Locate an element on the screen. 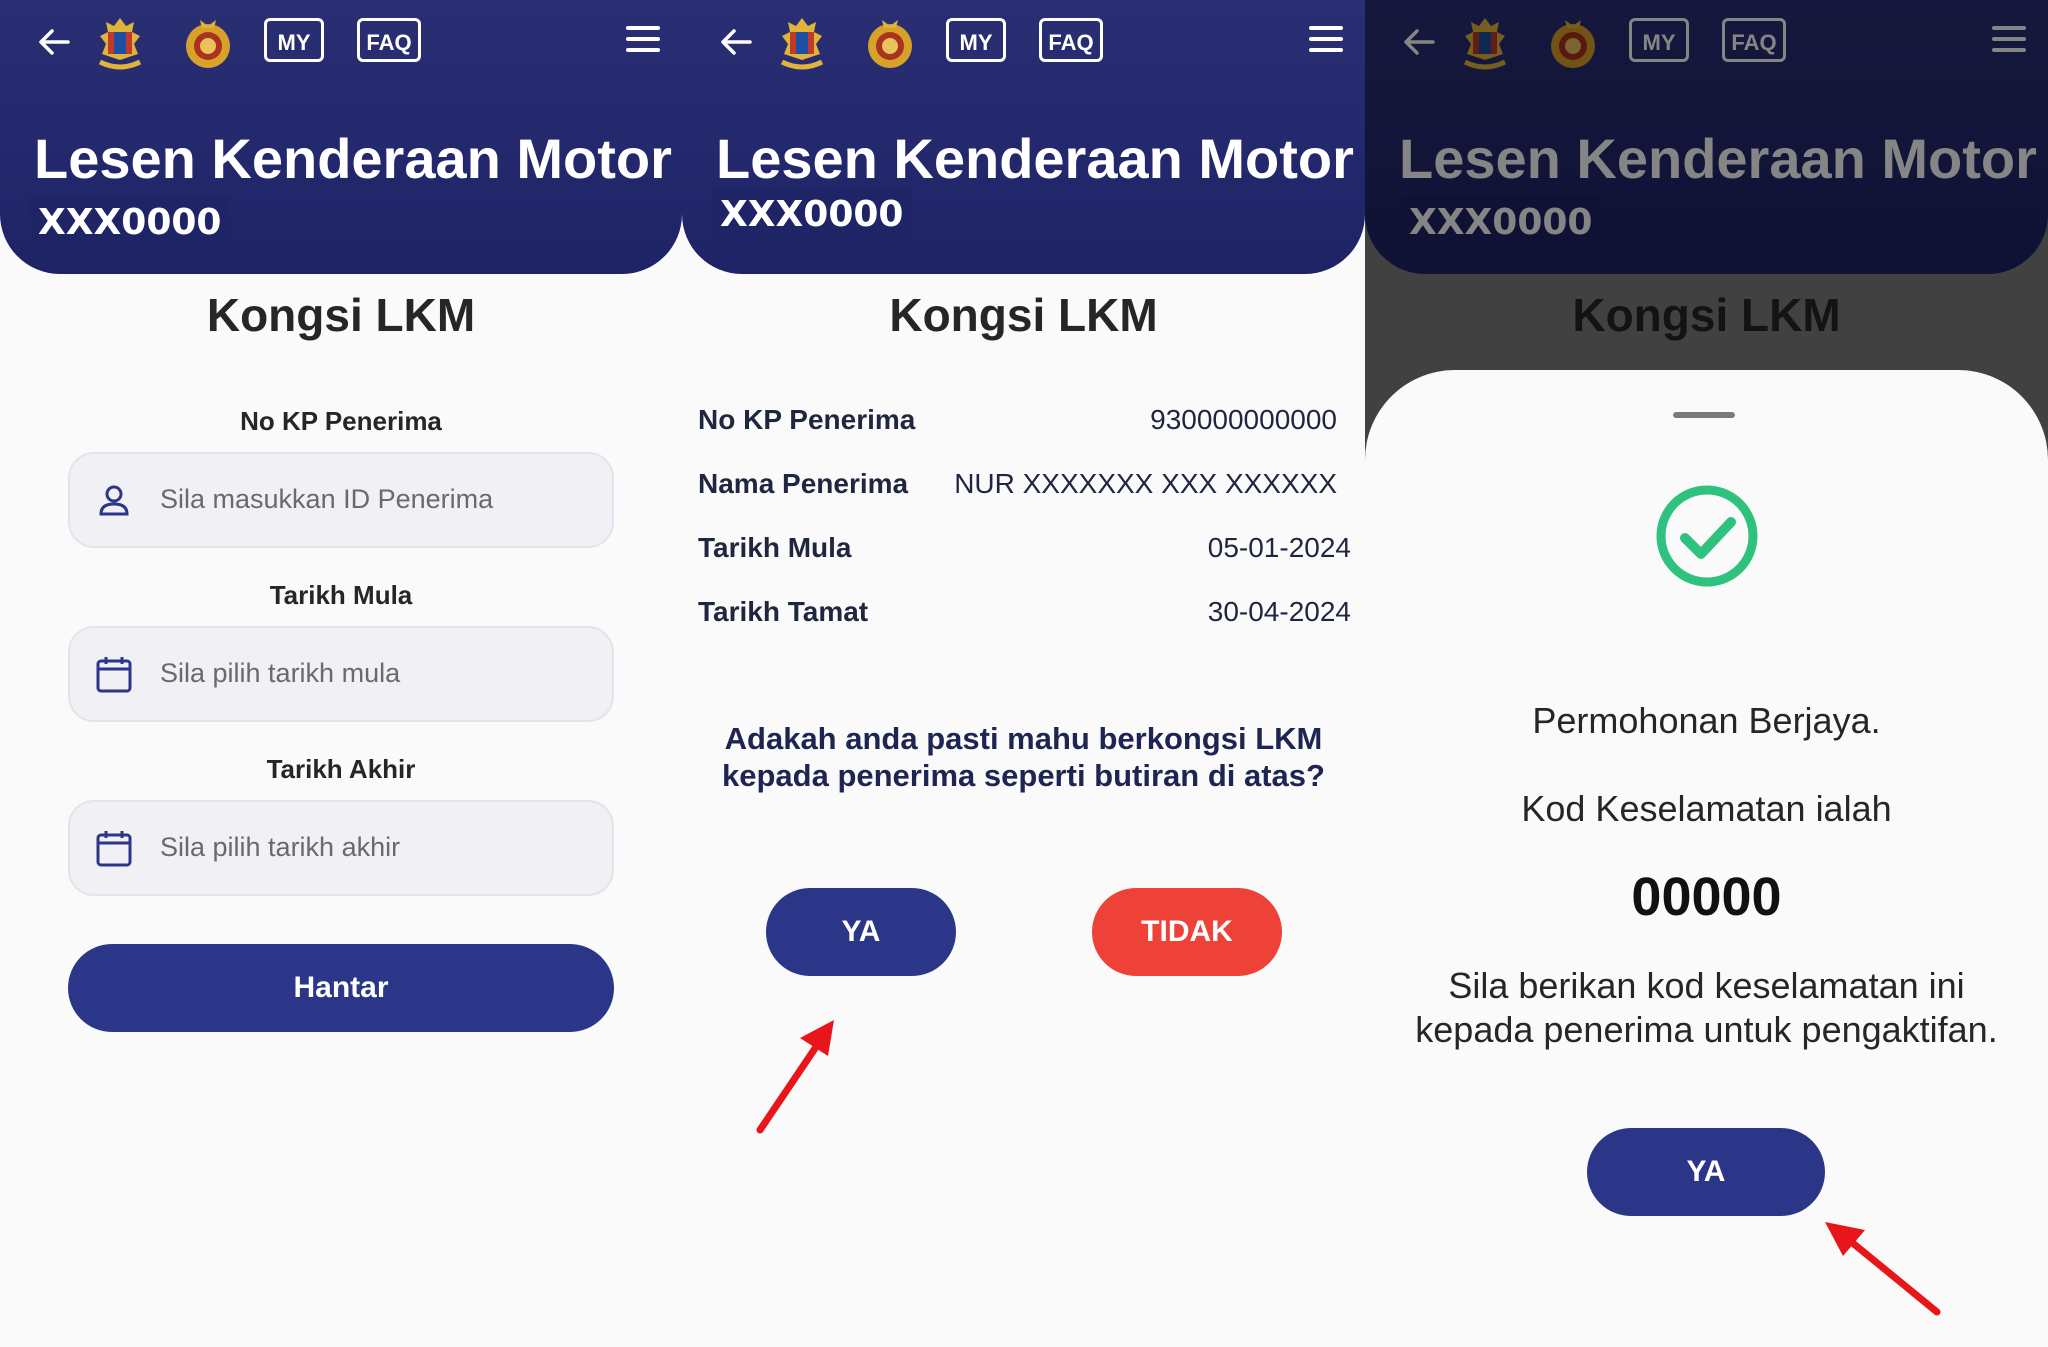 This screenshot has height=1347, width=2048. detail-label: Tarikh Mula is located at coordinates (775, 547).